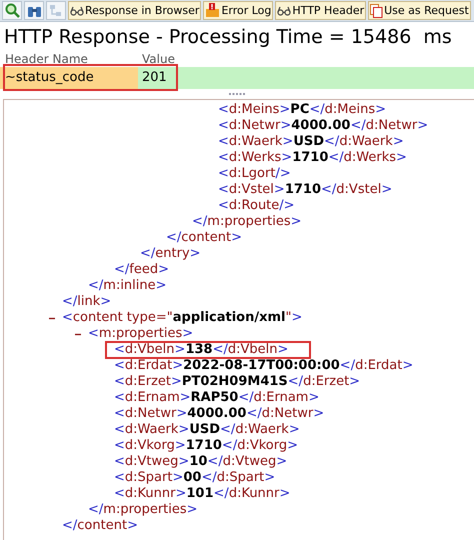 The image size is (474, 540). What do you see at coordinates (305, 190) in the screenshot?
I see `xml-line: <d:Vstel>1710</d:Vstel>` at bounding box center [305, 190].